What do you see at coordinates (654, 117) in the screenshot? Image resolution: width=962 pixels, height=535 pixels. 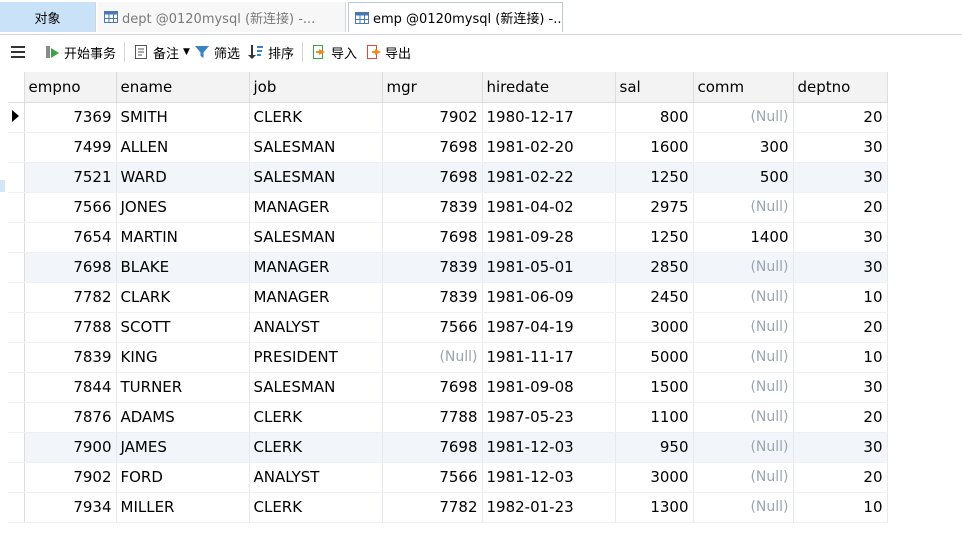 I see `cell-sal: 800` at bounding box center [654, 117].